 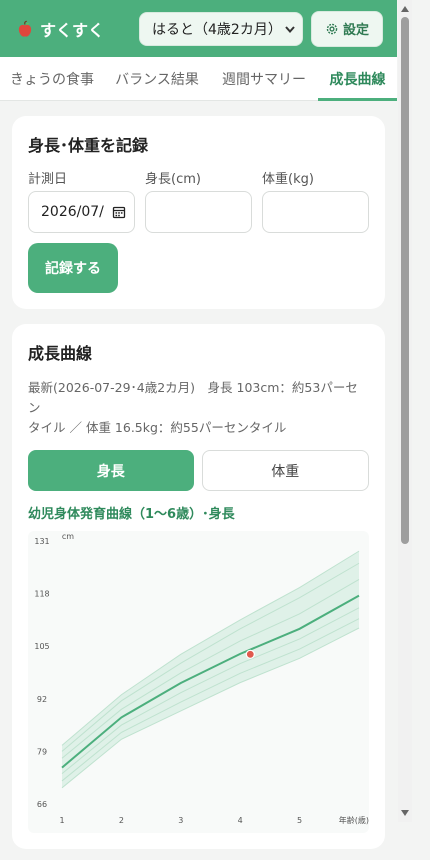 I want to click on scrollbar-thumb, so click(x=405, y=280).